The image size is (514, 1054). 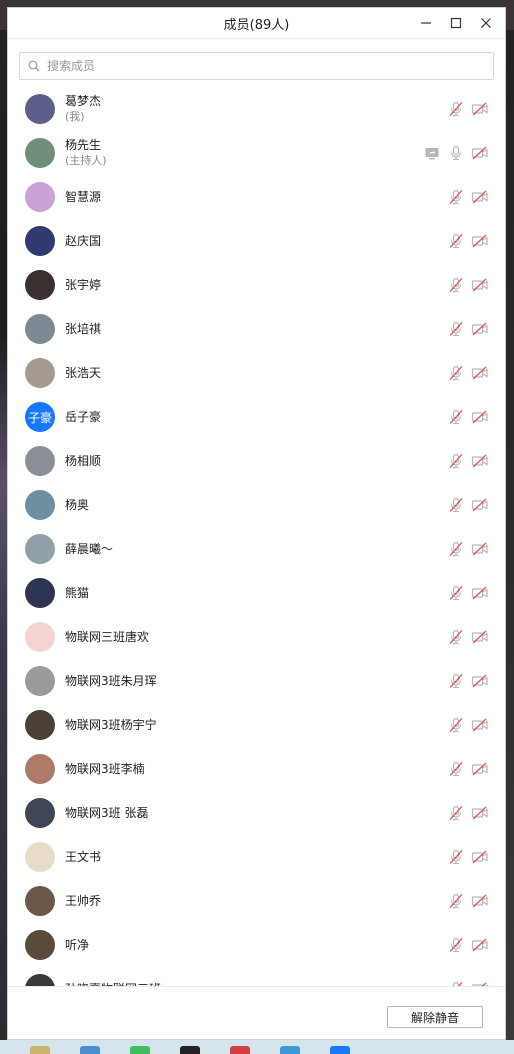 What do you see at coordinates (426, 23) in the screenshot?
I see `minimize-button` at bounding box center [426, 23].